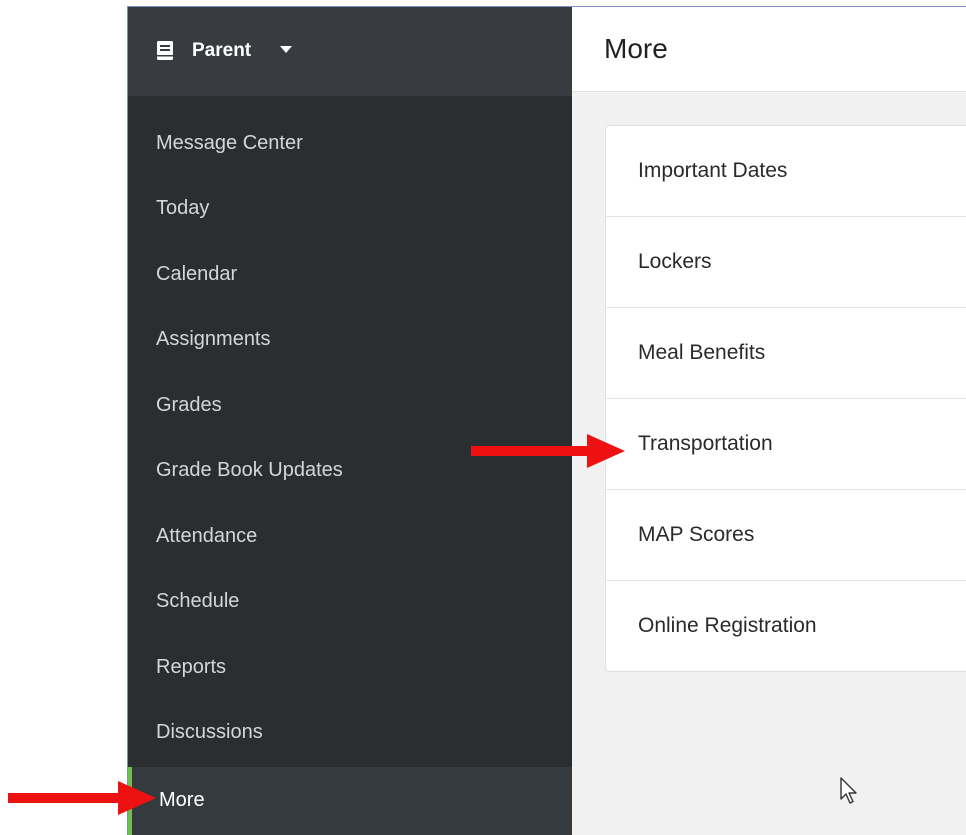  I want to click on book-icon, so click(165, 50).